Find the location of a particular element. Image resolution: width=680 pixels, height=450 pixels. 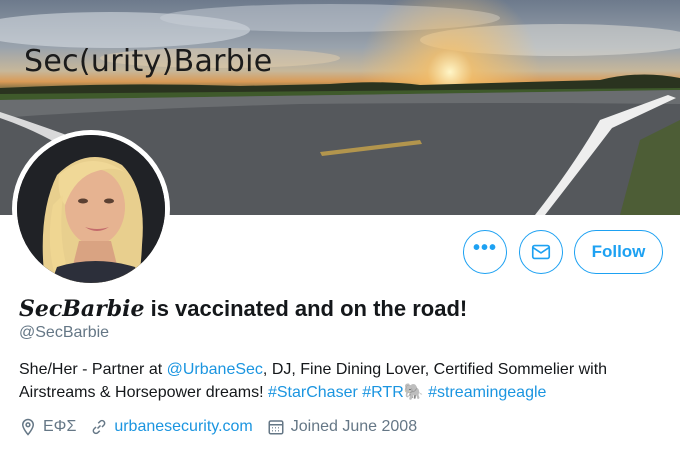

follow-button: Follow is located at coordinates (618, 252).